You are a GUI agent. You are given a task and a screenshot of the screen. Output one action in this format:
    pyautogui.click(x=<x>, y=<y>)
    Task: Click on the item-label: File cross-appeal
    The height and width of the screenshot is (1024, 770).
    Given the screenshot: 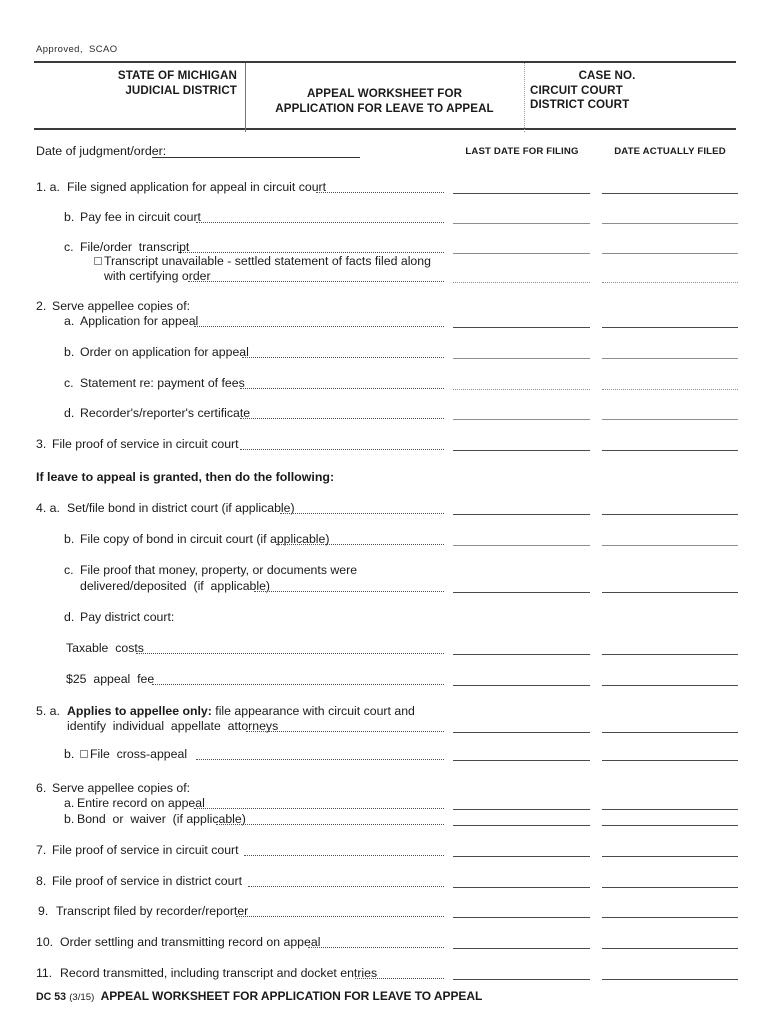 What is the action you would take?
    pyautogui.click(x=139, y=754)
    